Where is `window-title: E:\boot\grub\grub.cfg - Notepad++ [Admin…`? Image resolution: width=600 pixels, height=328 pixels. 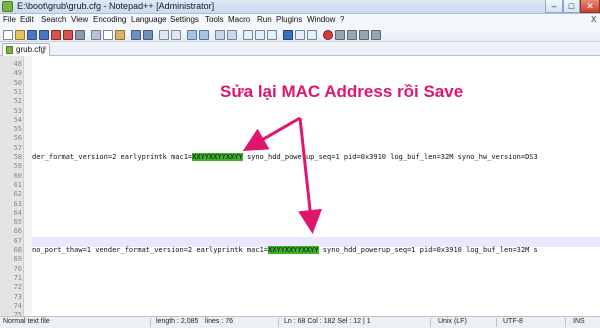 window-title: E:\boot\grub\grub.cfg - Notepad++ [Admin… is located at coordinates (116, 6).